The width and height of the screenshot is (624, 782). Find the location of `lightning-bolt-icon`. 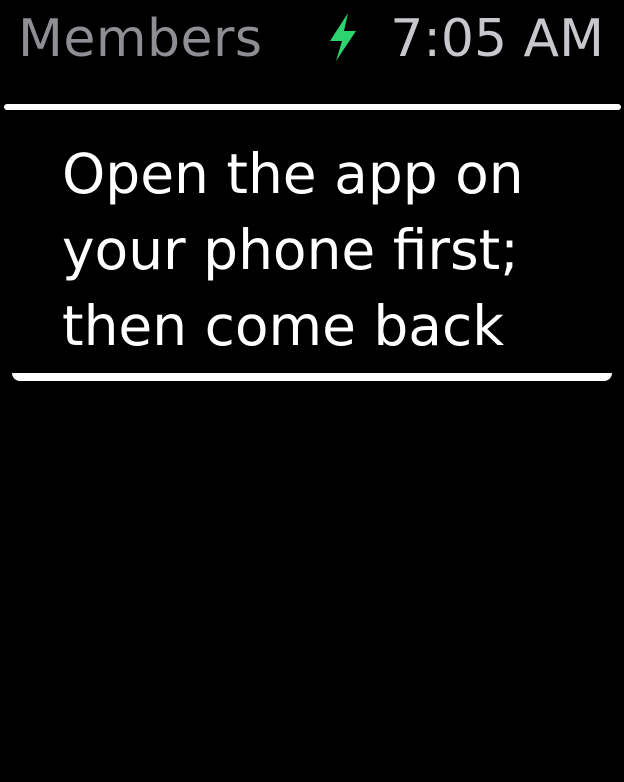

lightning-bolt-icon is located at coordinates (343, 37).